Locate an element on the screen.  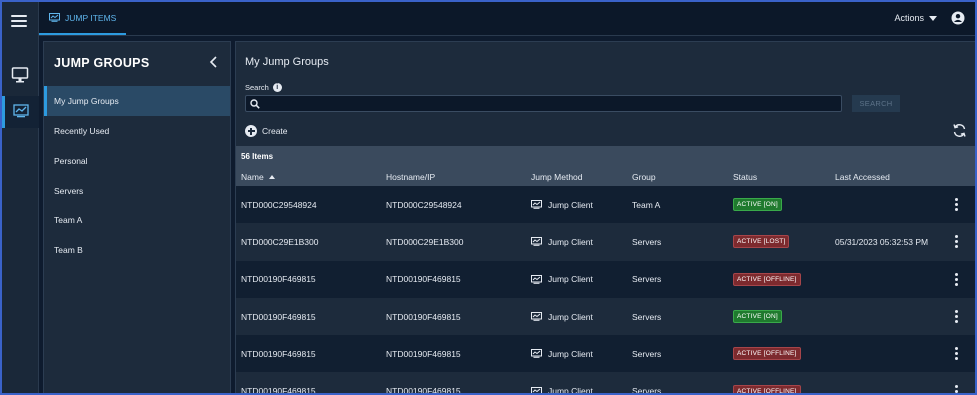
cell-group: Team A is located at coordinates (646, 204).